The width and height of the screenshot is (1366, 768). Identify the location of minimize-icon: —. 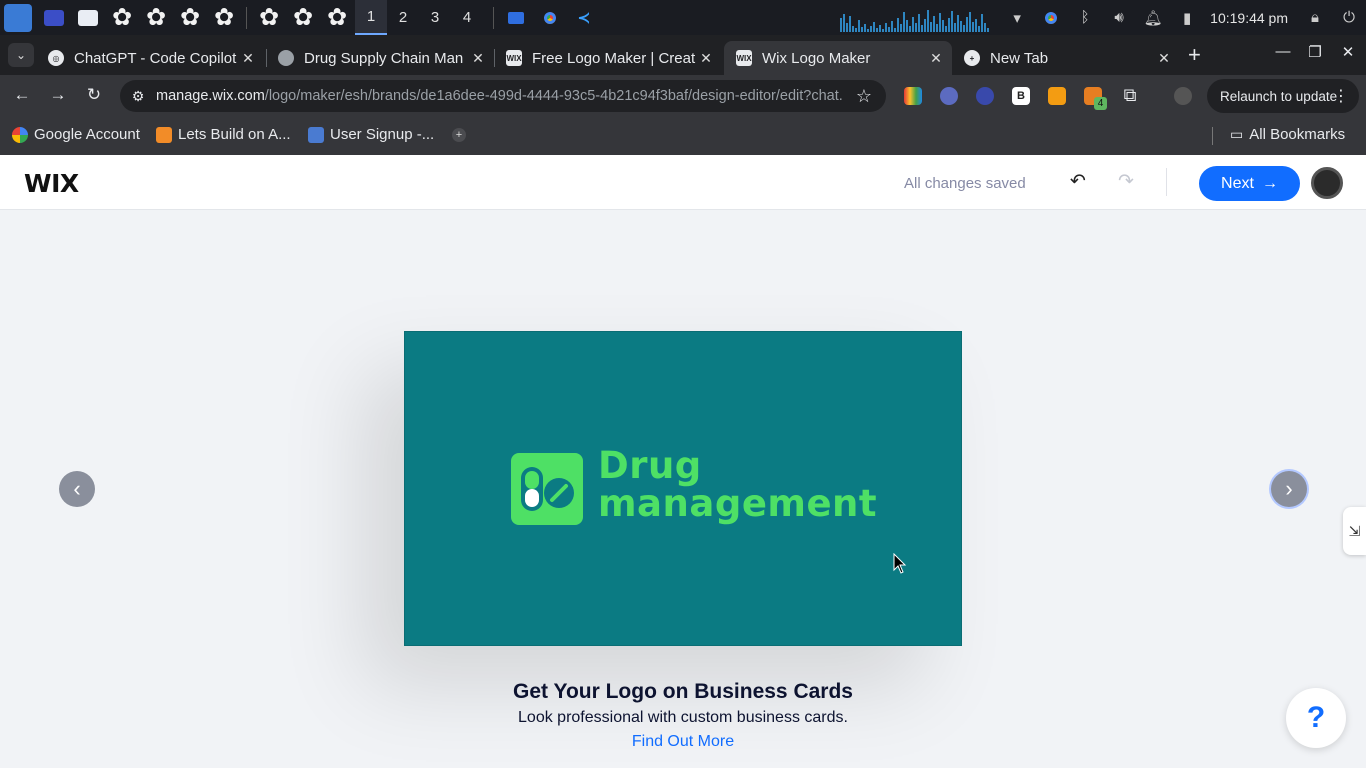
(1283, 51).